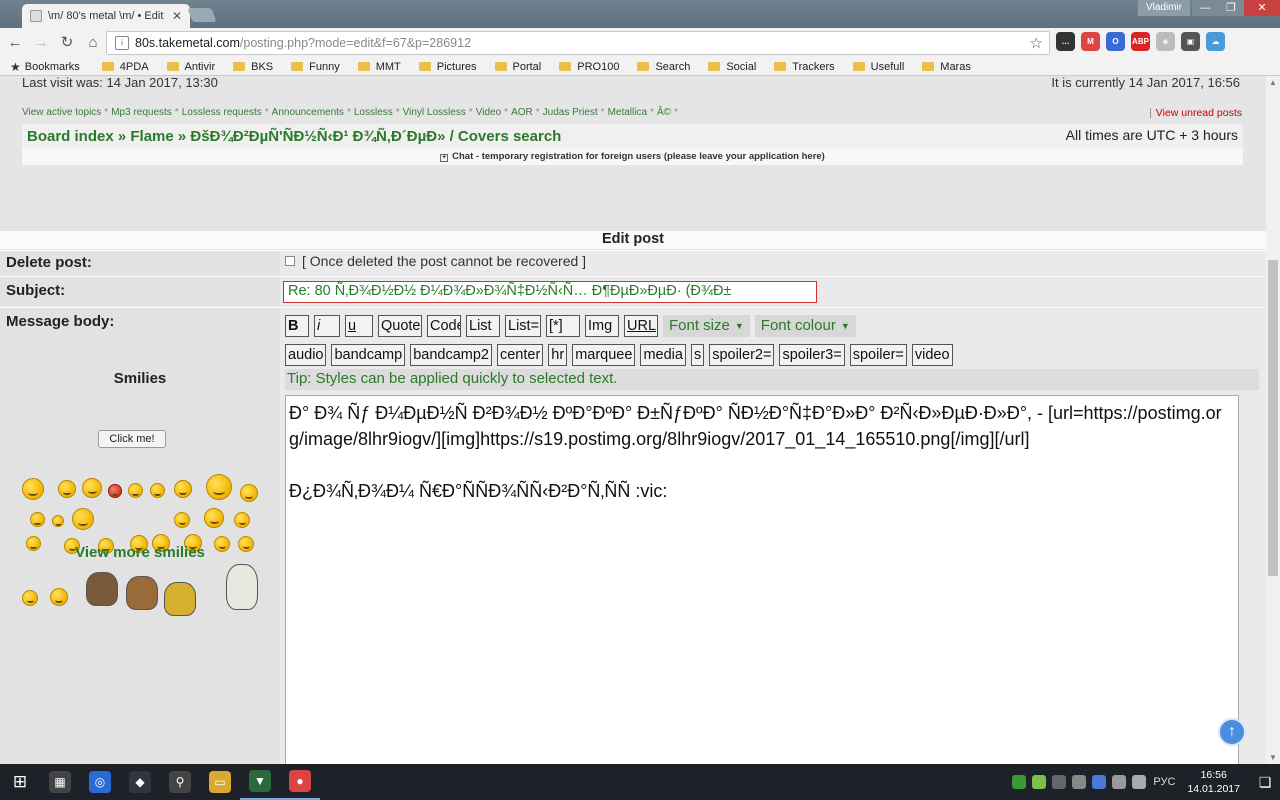 This screenshot has height=800, width=1280. What do you see at coordinates (451, 355) in the screenshot?
I see `format-button-bandcamp2: bandcamp2` at bounding box center [451, 355].